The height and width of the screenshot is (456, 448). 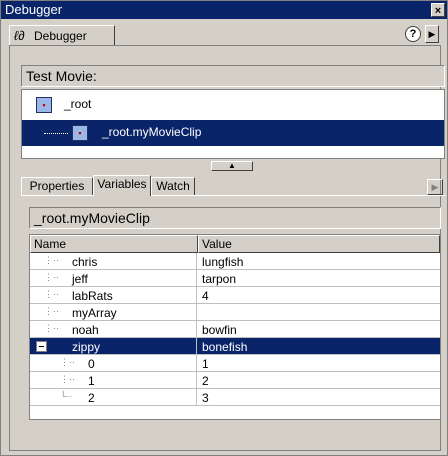 I want to click on tree-item-mymovieclip: ▪ _root.myMovieClip, so click(x=233, y=133).